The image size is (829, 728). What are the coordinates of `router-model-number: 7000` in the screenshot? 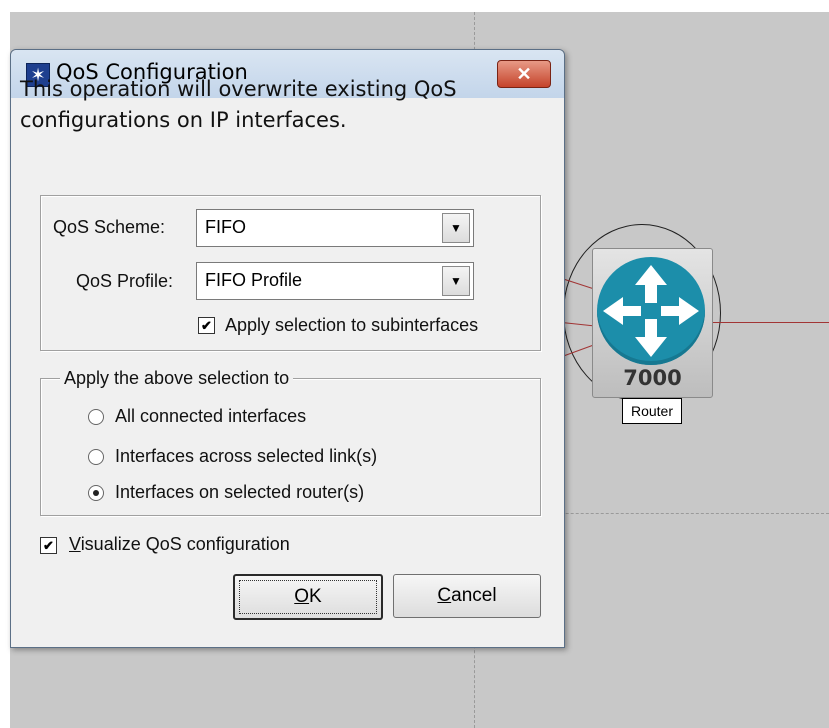 It's located at (652, 378).